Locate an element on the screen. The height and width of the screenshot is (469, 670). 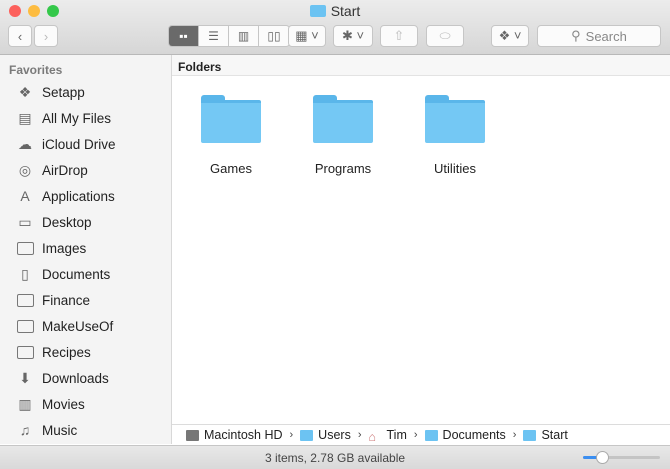
sidebar-item-label: Applications is located at coordinates (78, 196).